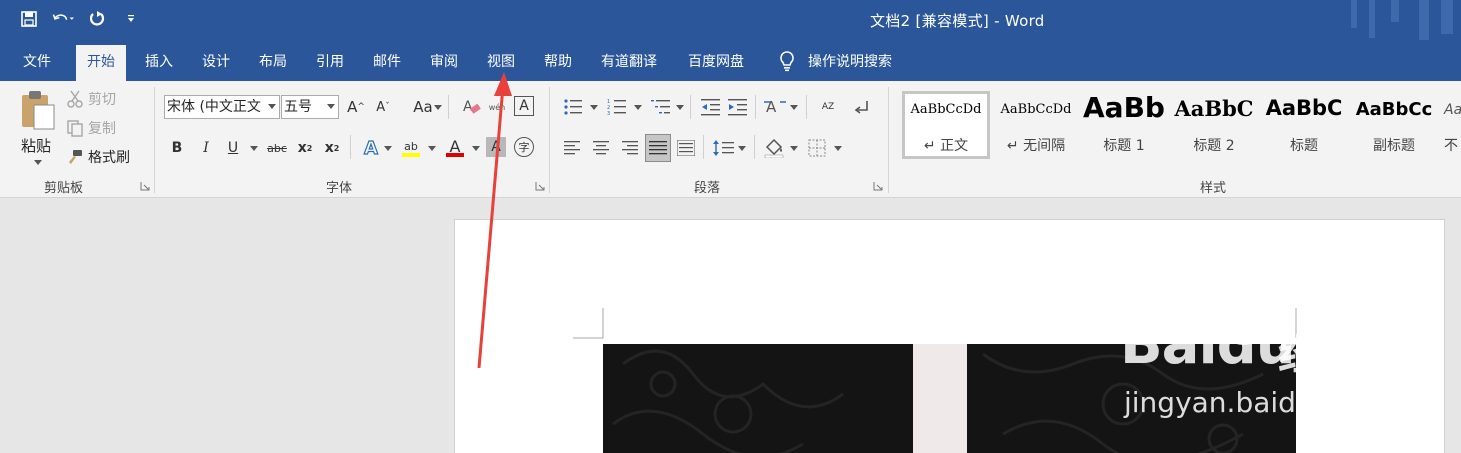  I want to click on save-icon, so click(29, 19).